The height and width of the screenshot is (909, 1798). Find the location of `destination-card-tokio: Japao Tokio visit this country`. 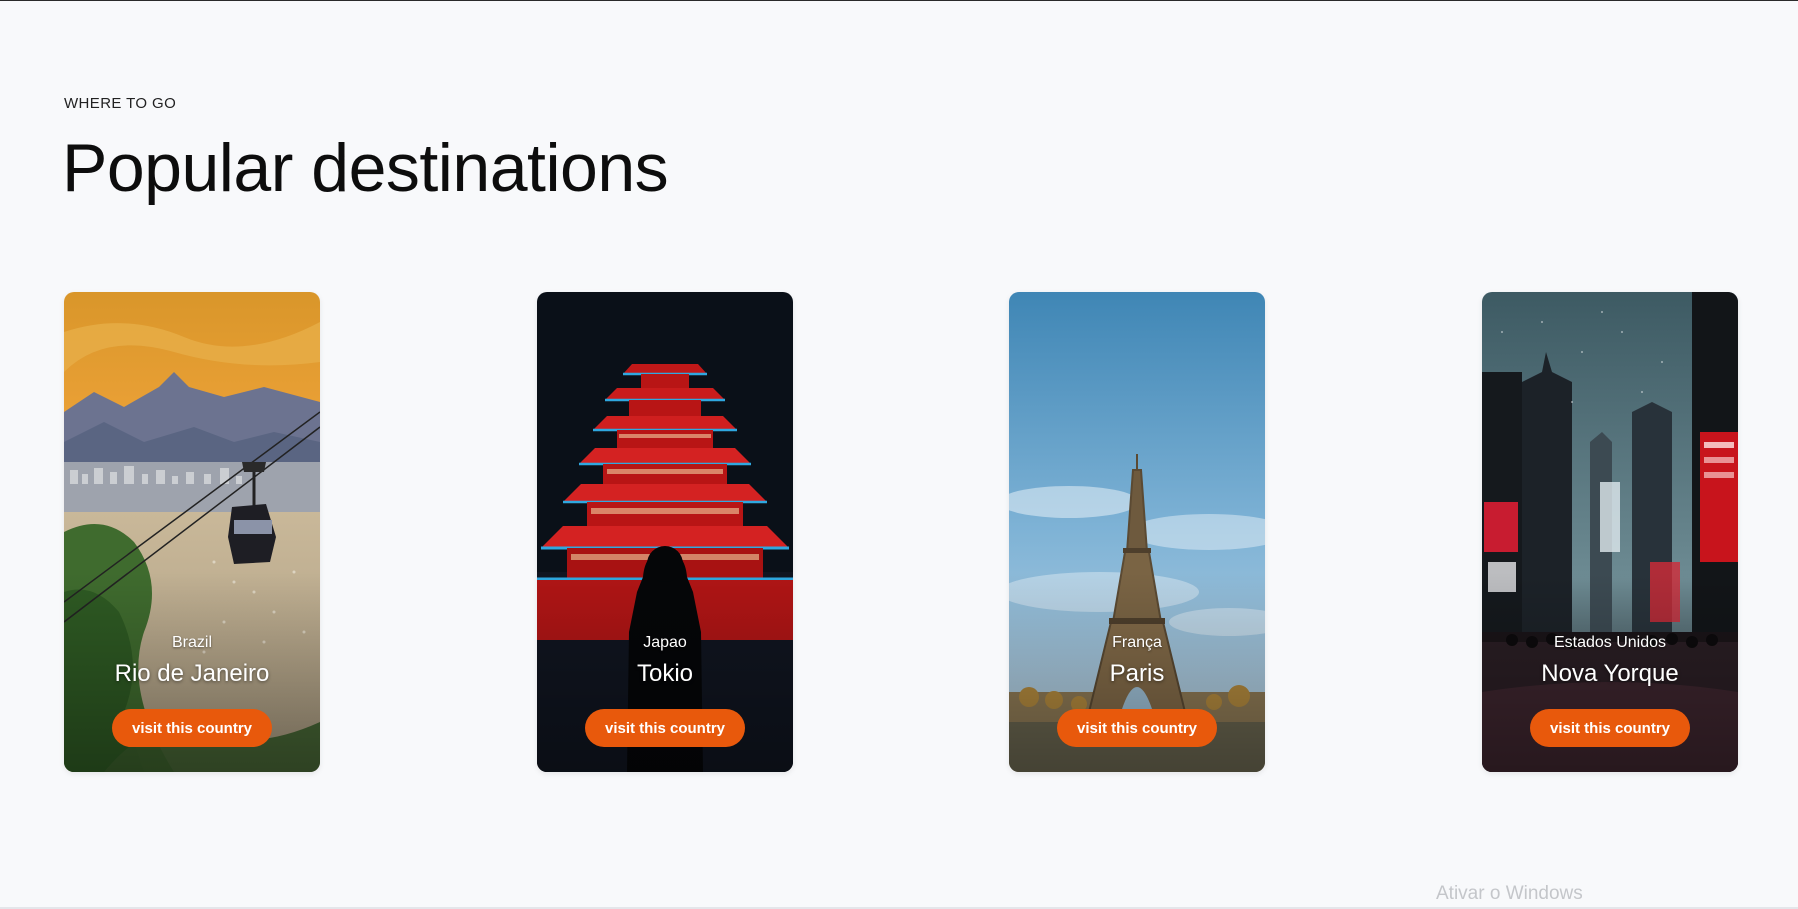

destination-card-tokio: Japao Tokio visit this country is located at coordinates (665, 532).